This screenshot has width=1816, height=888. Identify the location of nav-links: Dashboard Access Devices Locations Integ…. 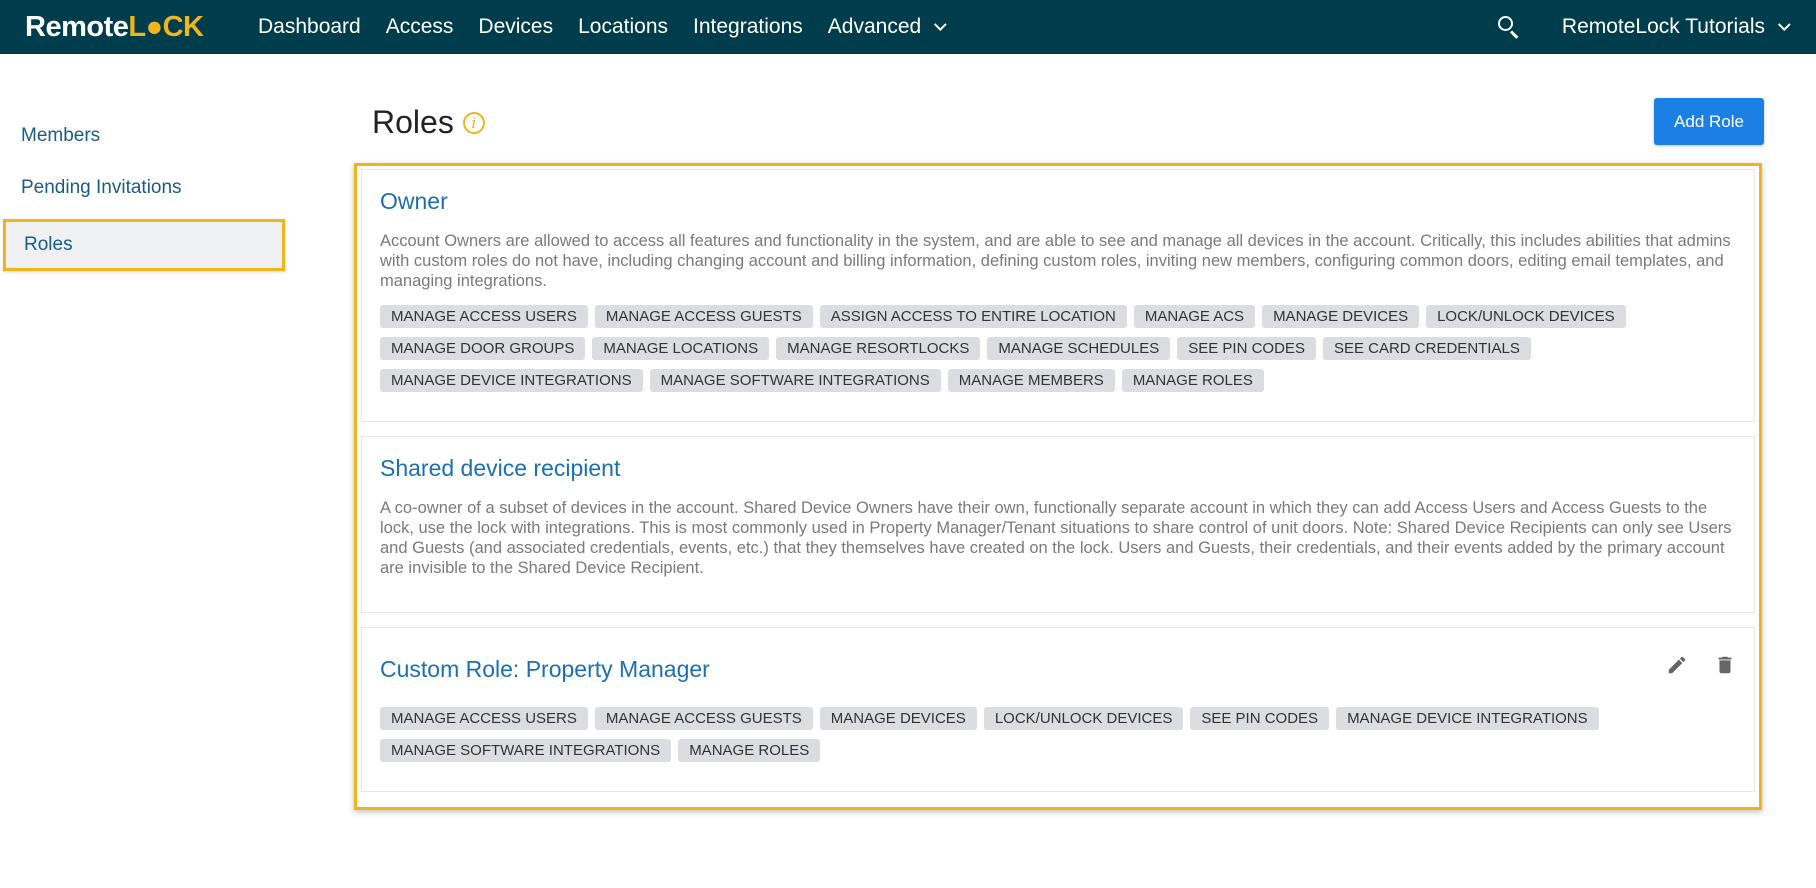
(612, 27).